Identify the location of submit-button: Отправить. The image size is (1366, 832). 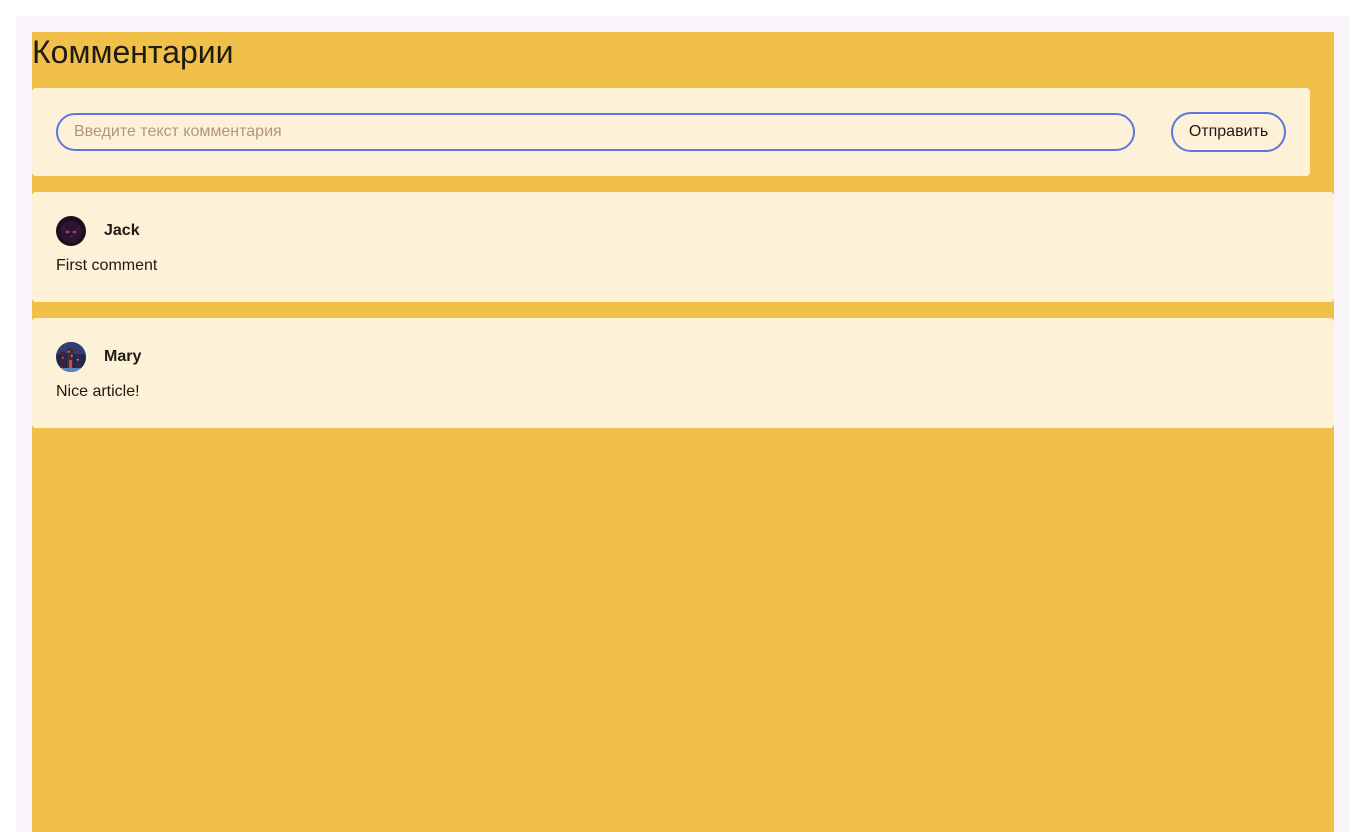
(1228, 132).